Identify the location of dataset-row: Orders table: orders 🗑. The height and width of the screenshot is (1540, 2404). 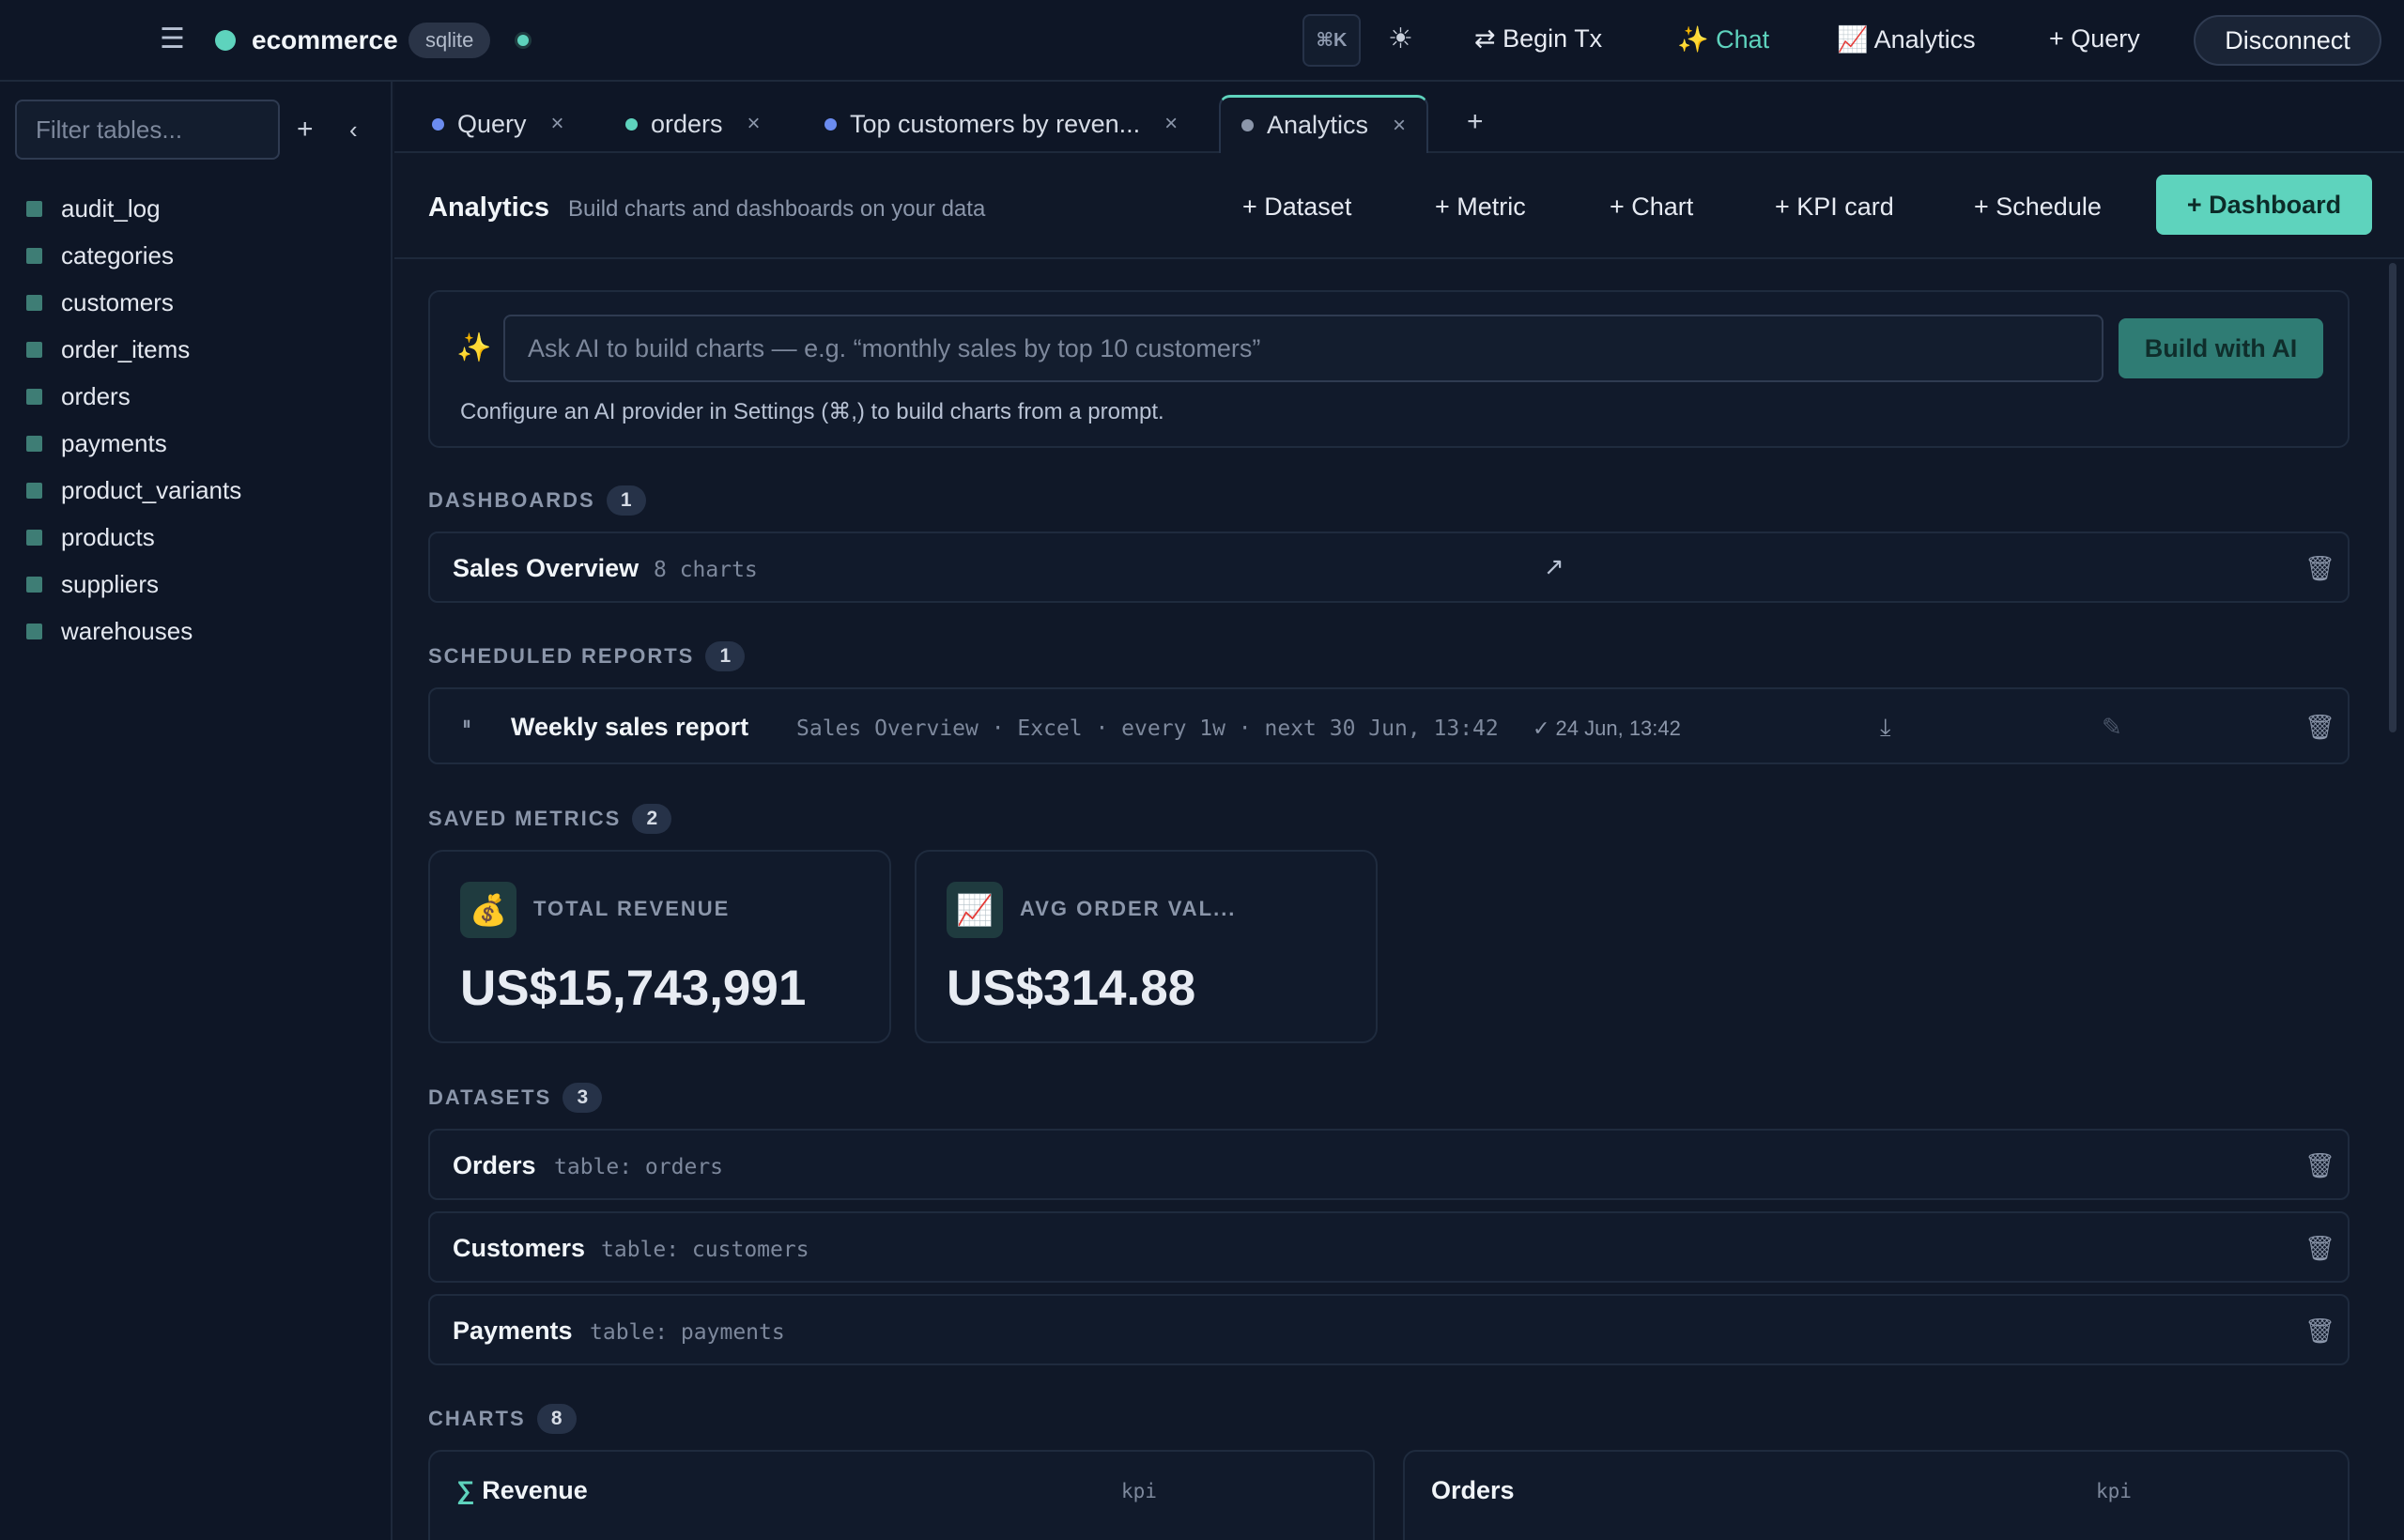
(1389, 1164).